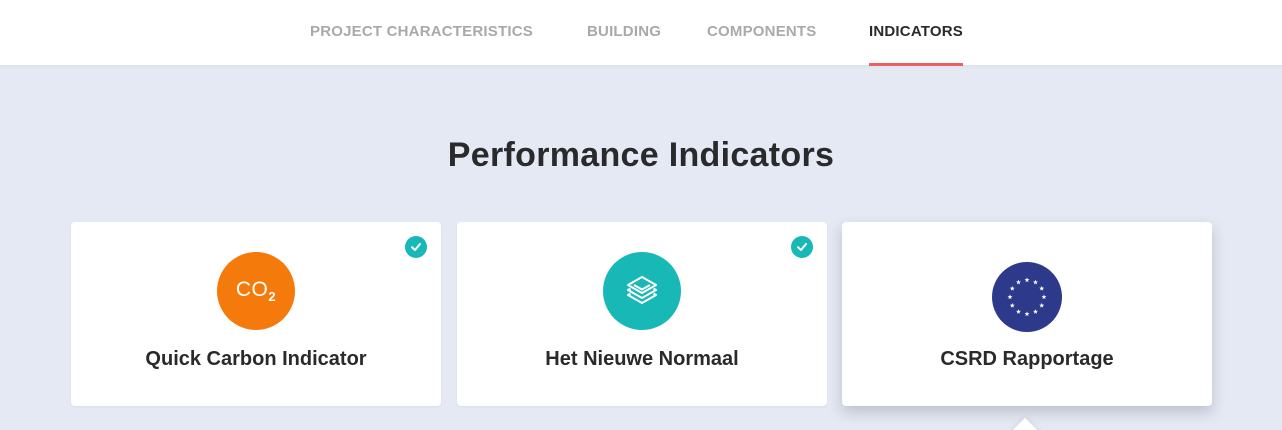  What do you see at coordinates (272, 296) in the screenshot?
I see `co2-icon-subscript: 2` at bounding box center [272, 296].